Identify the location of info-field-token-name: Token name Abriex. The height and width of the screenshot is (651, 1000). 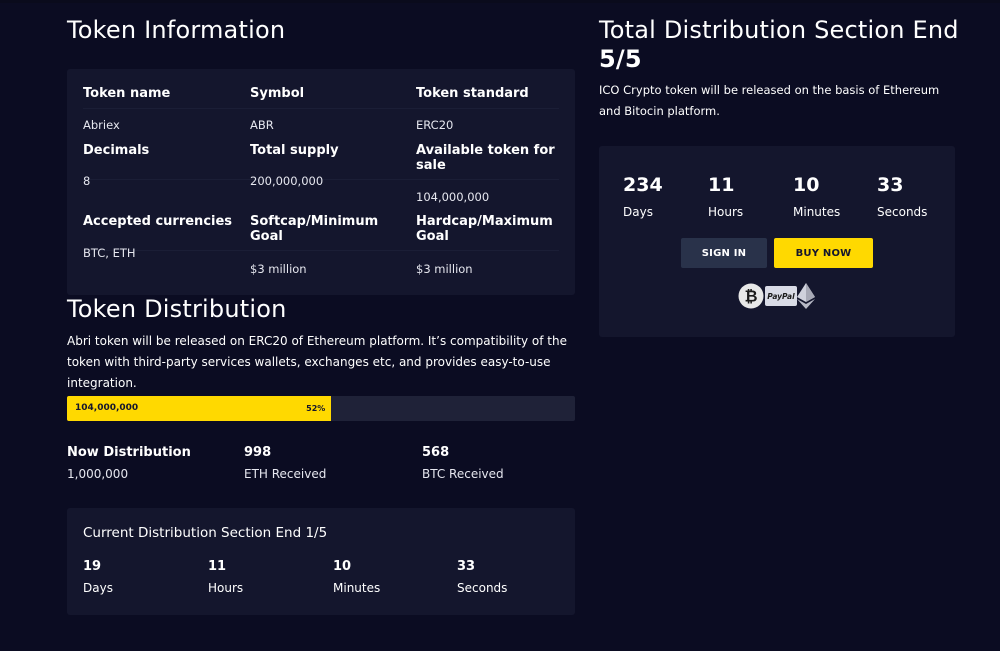
(158, 109).